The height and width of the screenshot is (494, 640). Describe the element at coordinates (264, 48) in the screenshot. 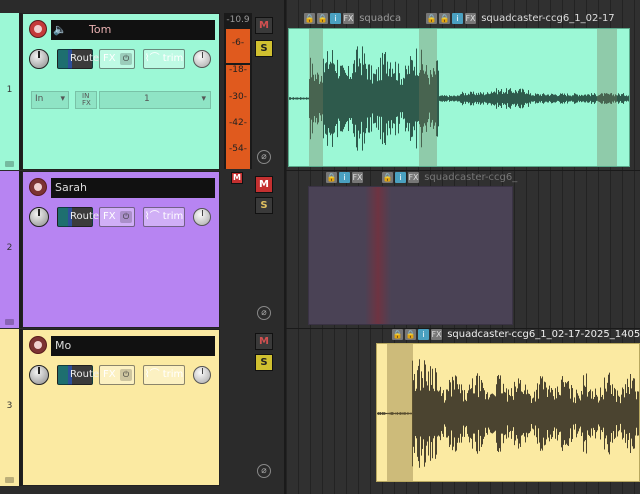

I see `solo-button-track1: S` at that location.